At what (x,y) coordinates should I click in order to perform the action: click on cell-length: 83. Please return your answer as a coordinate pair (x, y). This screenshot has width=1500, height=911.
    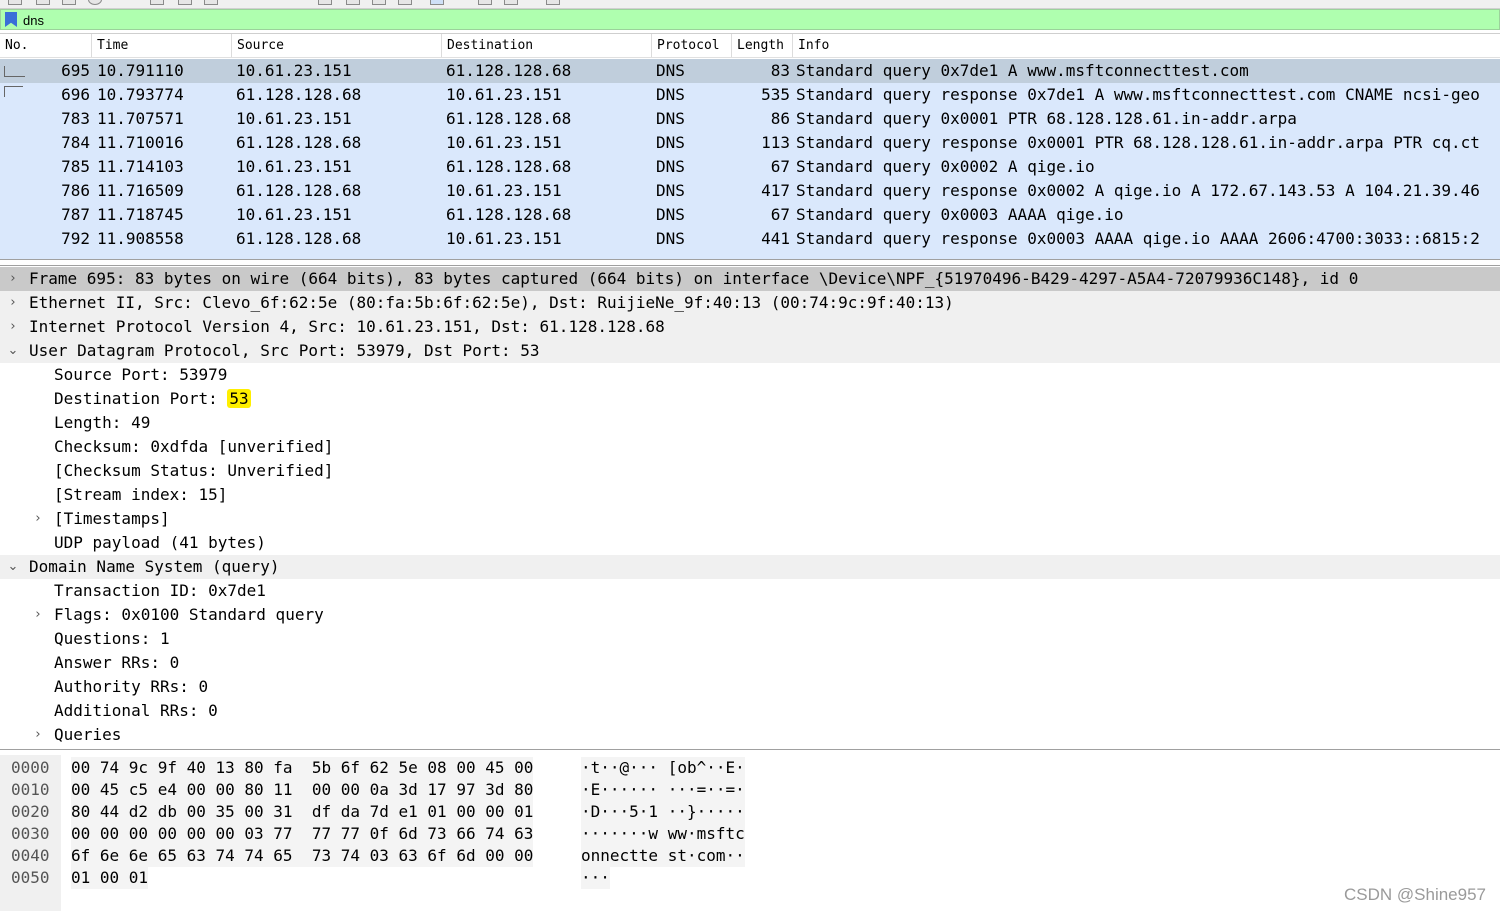
    Looking at the image, I should click on (780, 70).